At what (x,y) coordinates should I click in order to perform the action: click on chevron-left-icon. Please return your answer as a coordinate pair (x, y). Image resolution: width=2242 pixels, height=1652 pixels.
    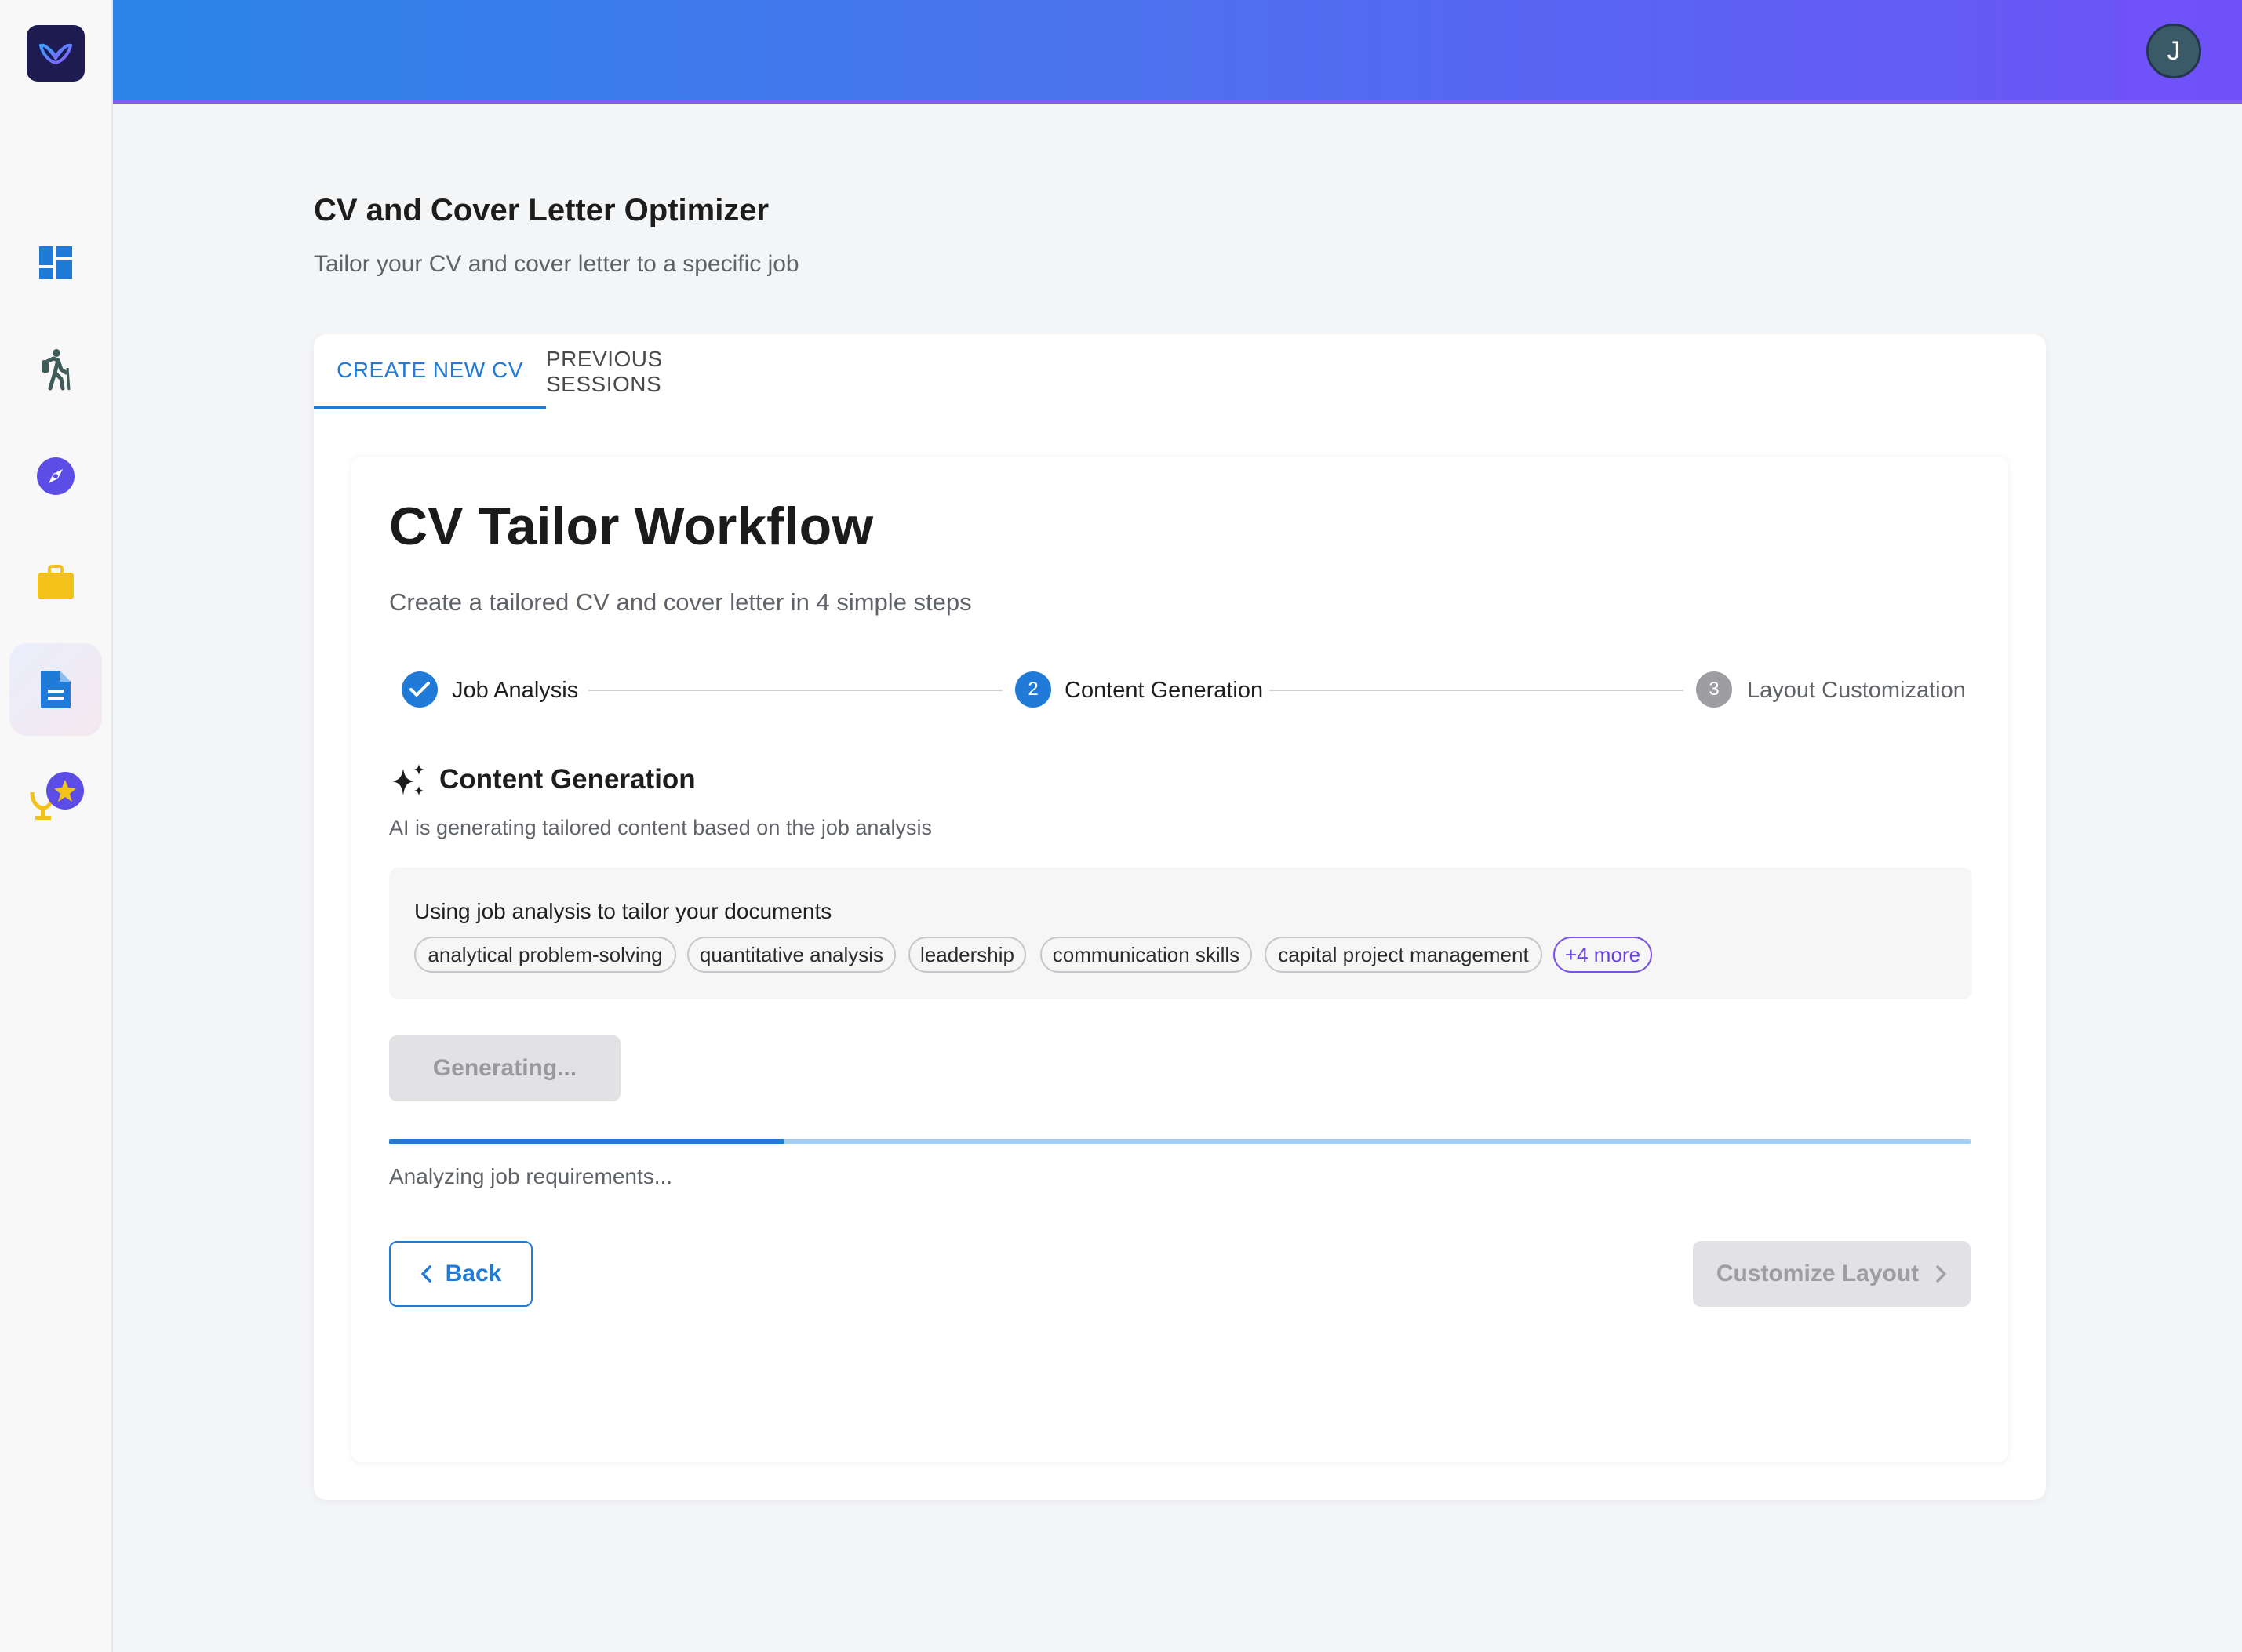
    Looking at the image, I should click on (426, 1274).